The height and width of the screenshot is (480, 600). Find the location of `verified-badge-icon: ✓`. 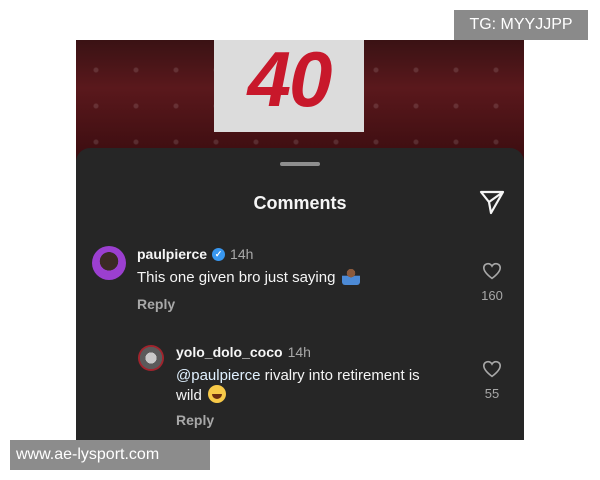

verified-badge-icon: ✓ is located at coordinates (219, 254).